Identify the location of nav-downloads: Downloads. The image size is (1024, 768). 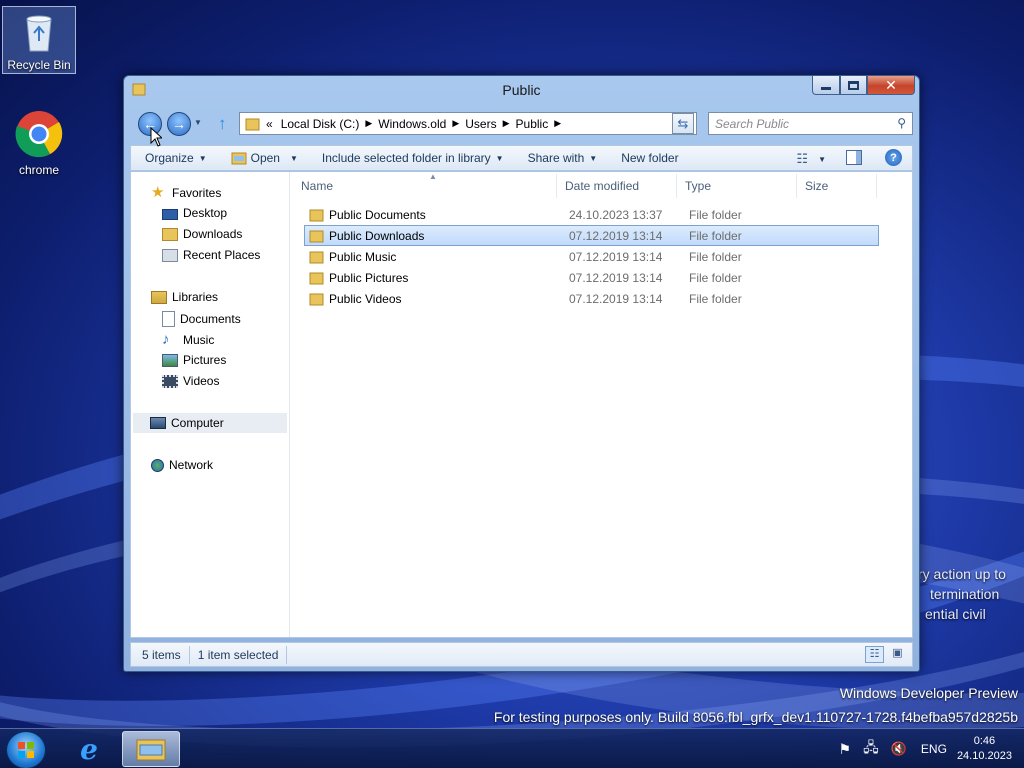
(202, 234).